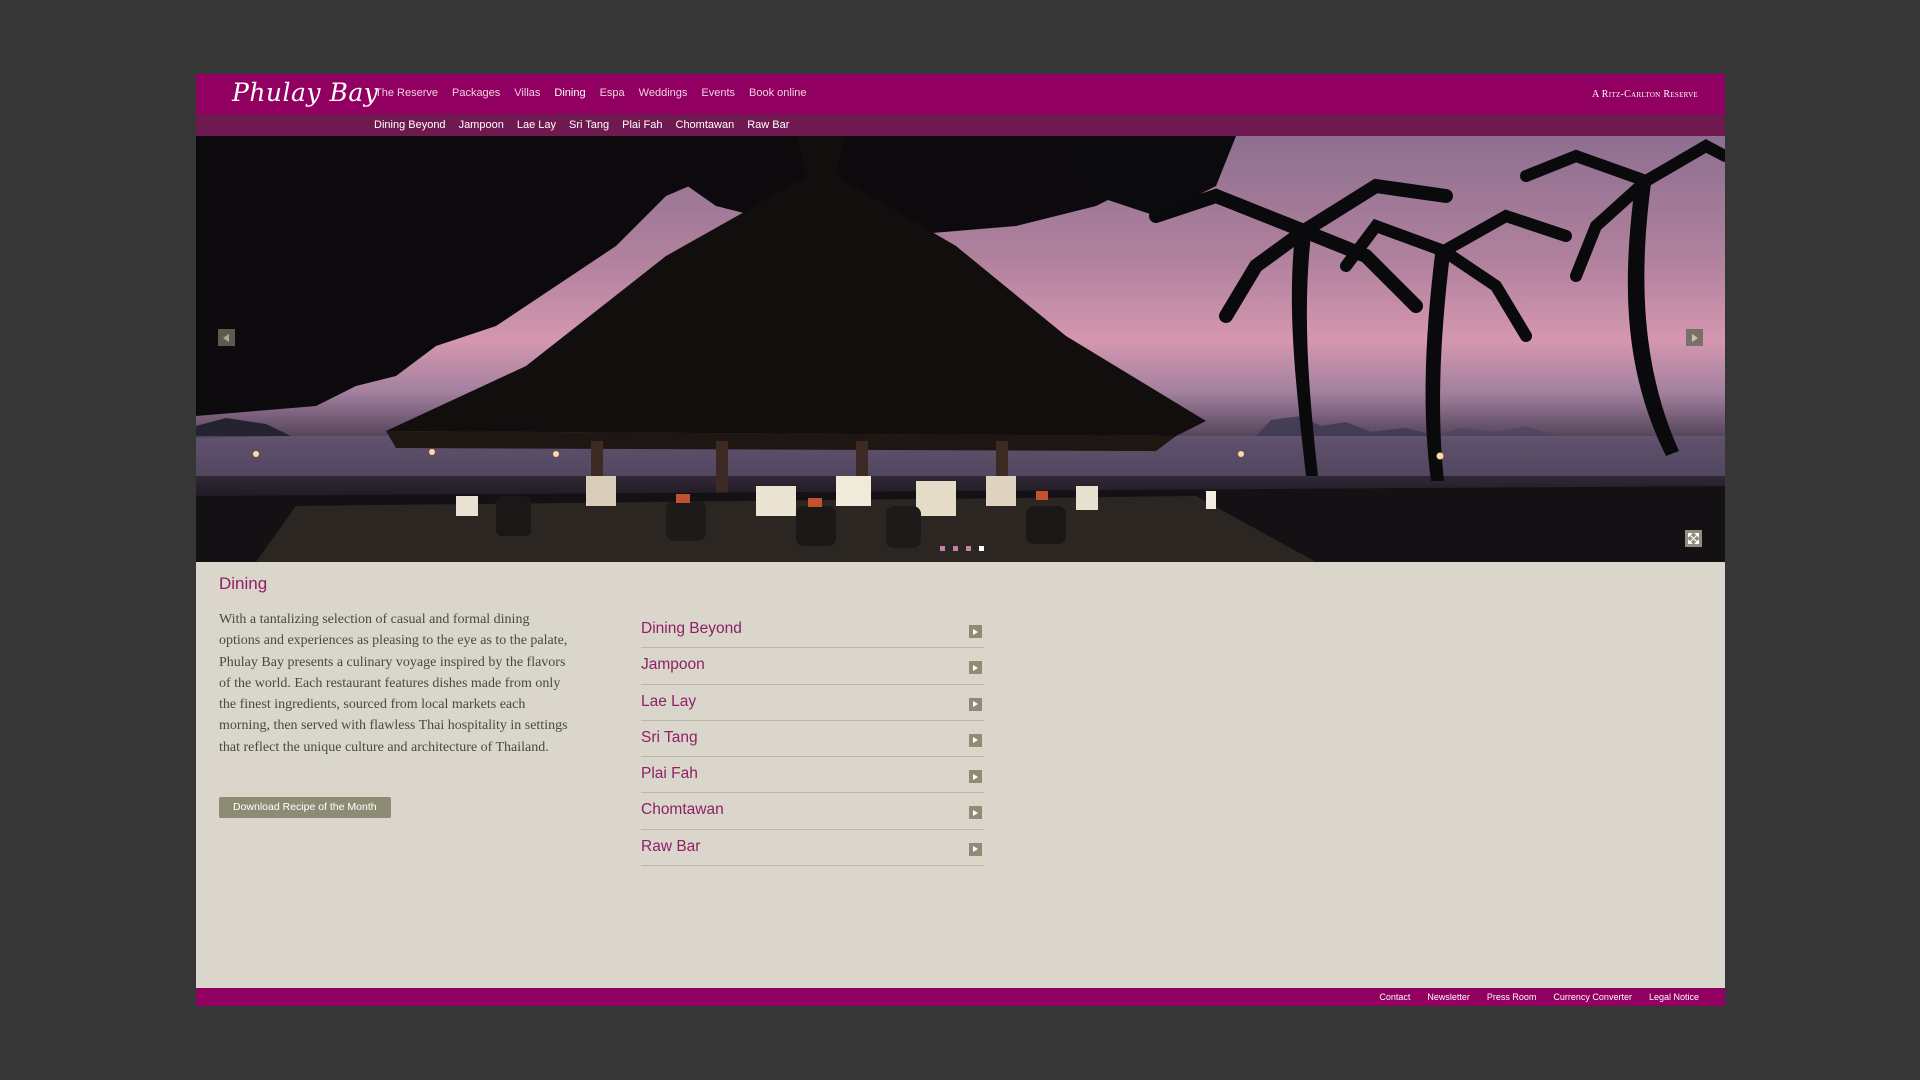 The image size is (1920, 1080). Describe the element at coordinates (406, 93) in the screenshot. I see `nav-item-the-reserve: The Reserve` at that location.